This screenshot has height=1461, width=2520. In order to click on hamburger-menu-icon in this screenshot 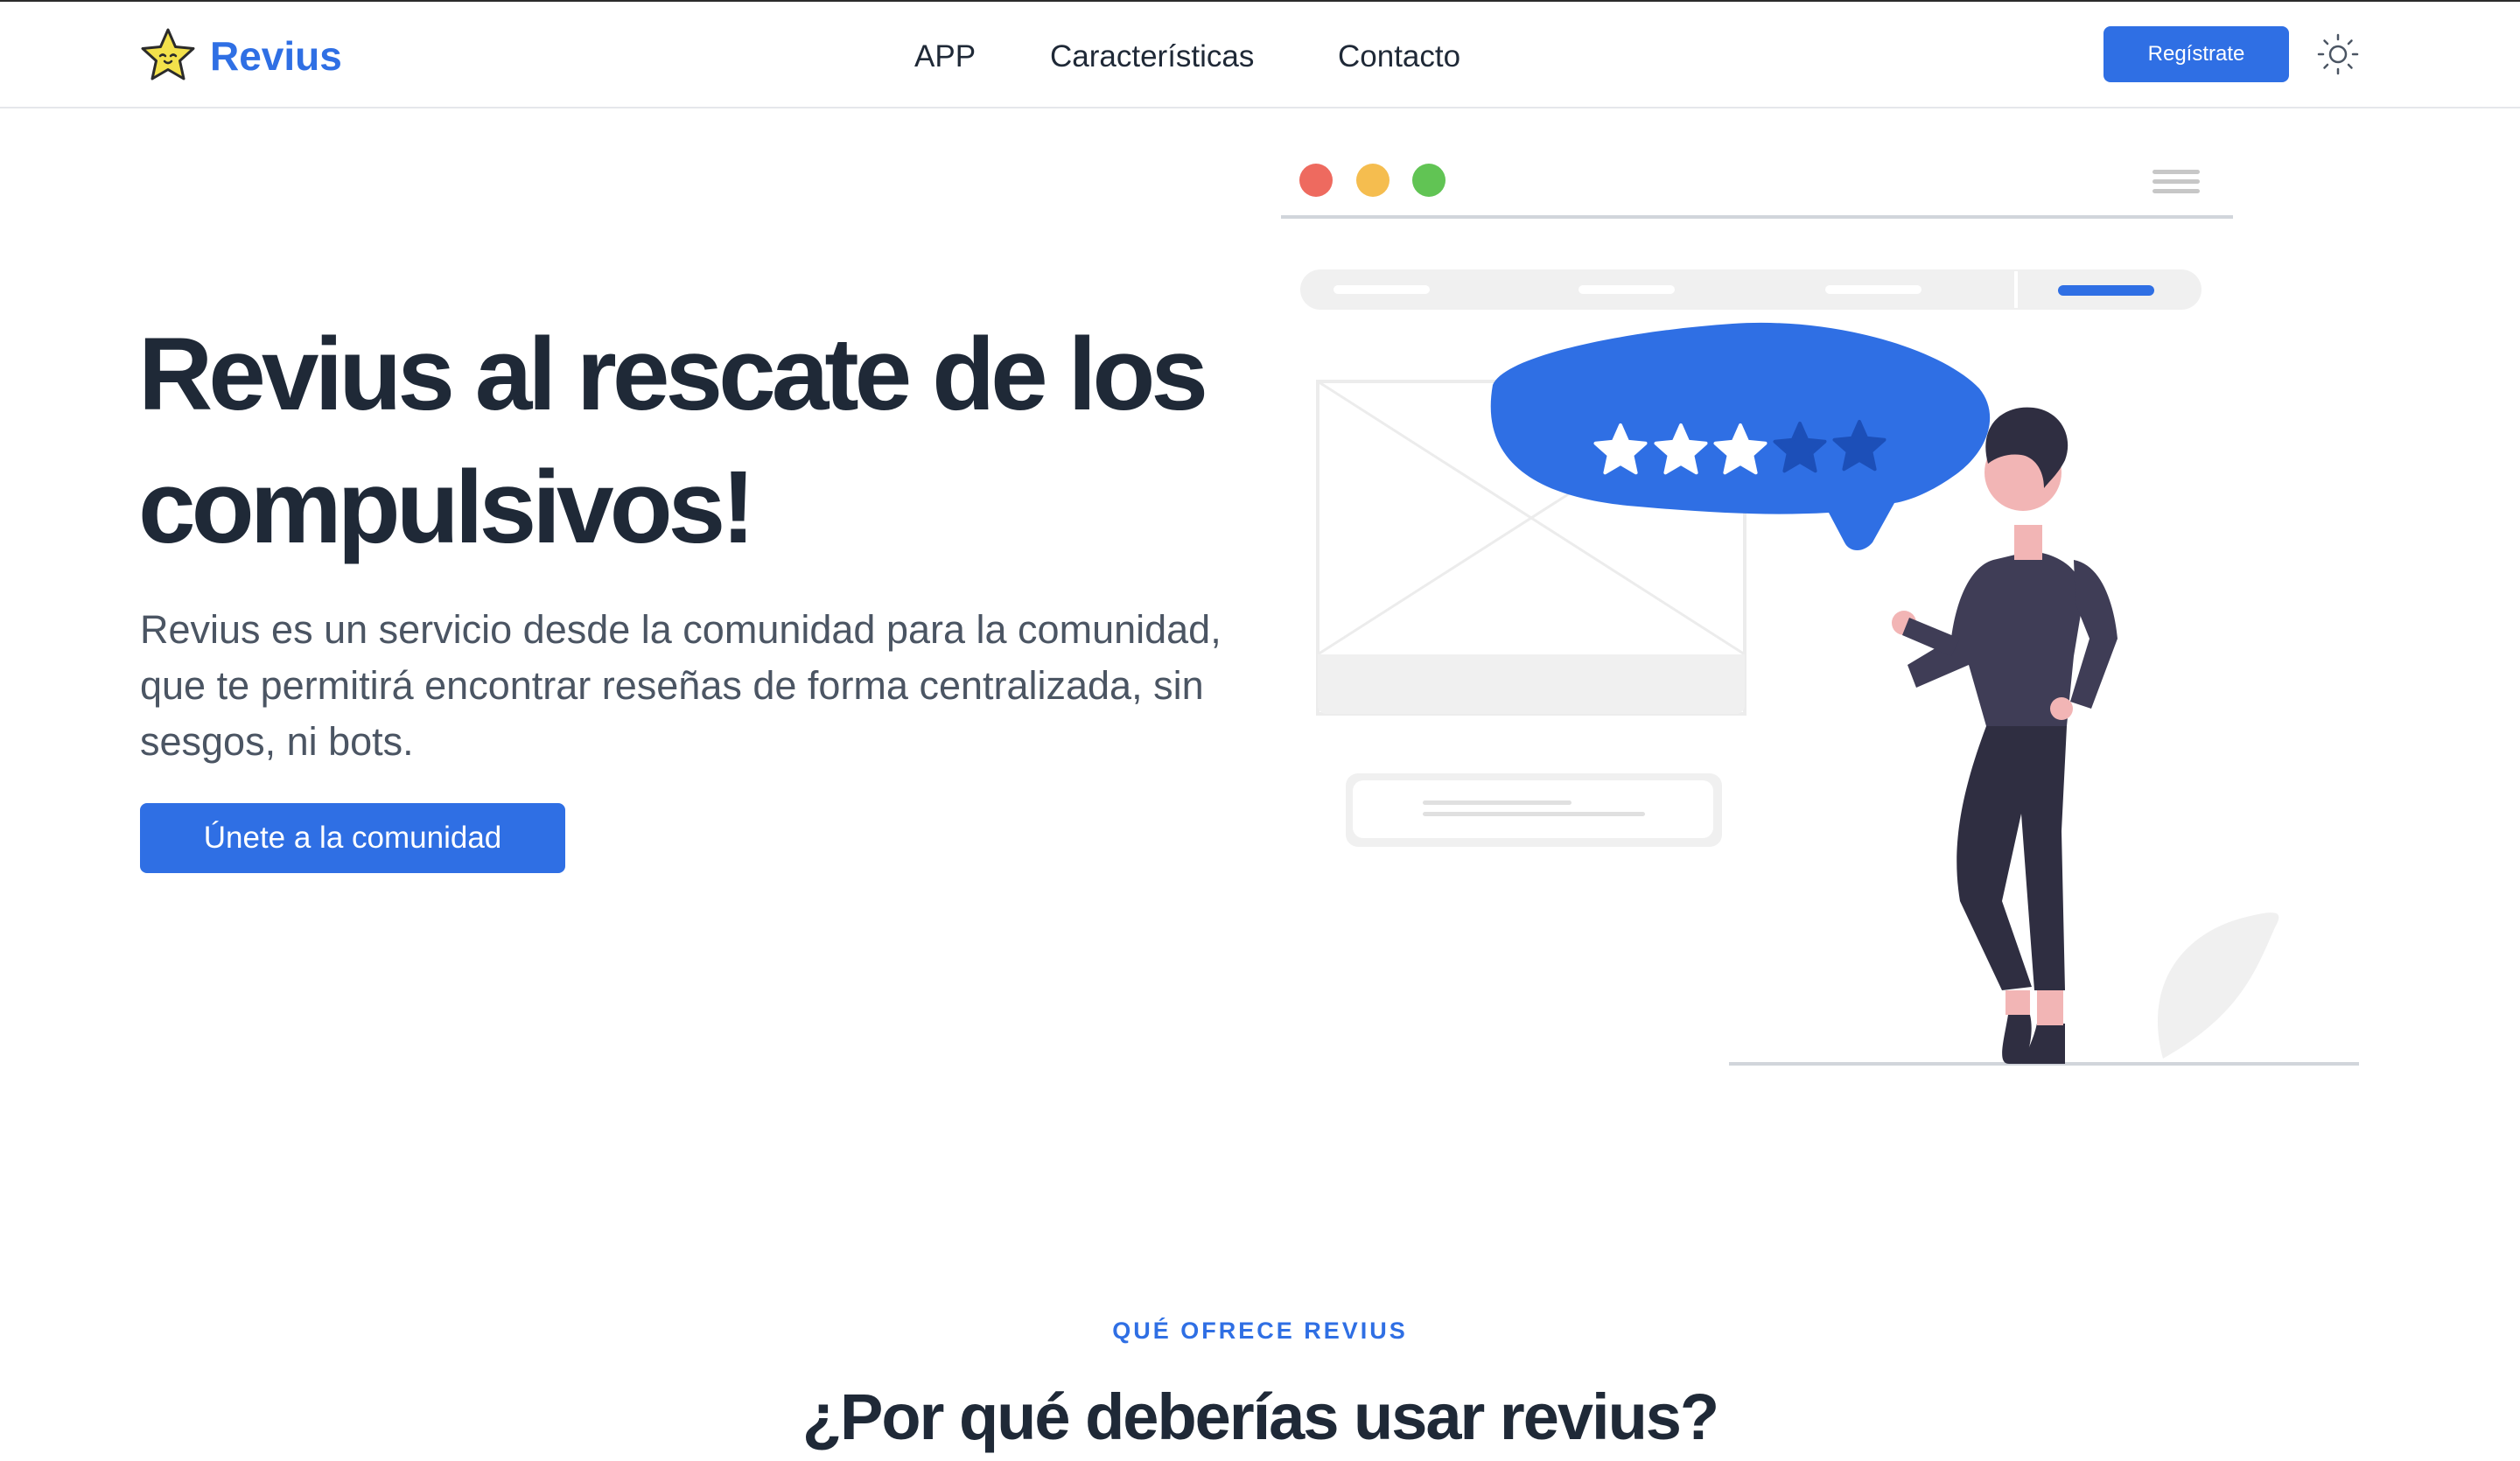, I will do `click(2176, 181)`.